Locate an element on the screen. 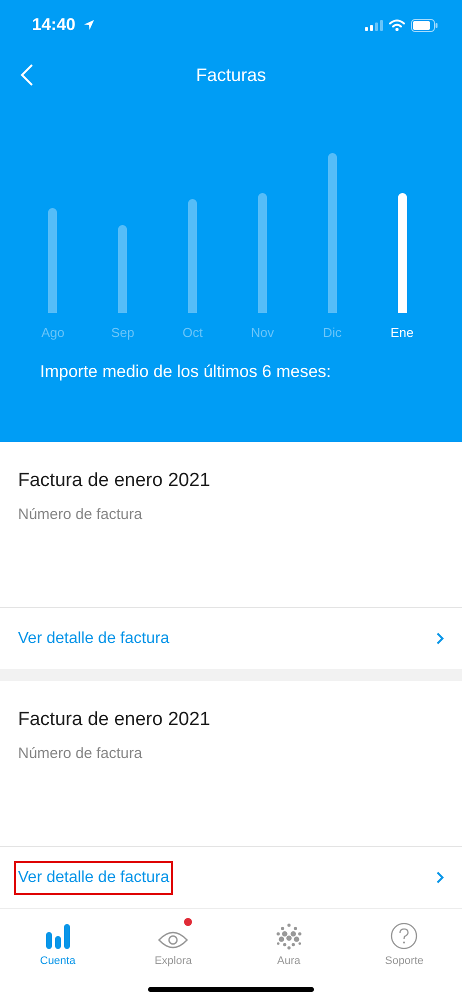 The image size is (462, 999). wifi-icon is located at coordinates (397, 25).